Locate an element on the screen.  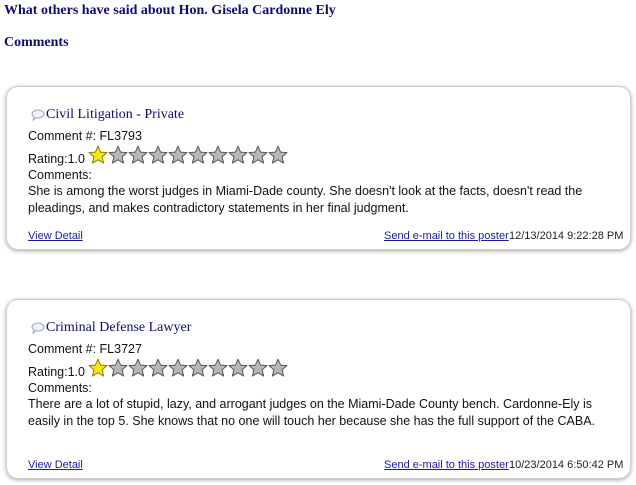
comment-title: Criminal Defense Lawyer is located at coordinates (111, 328).